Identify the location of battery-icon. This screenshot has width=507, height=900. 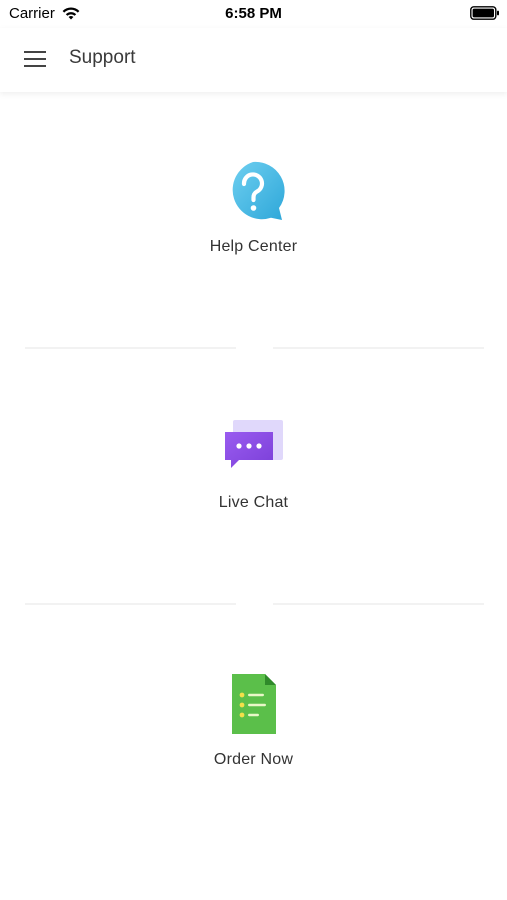
(484, 13).